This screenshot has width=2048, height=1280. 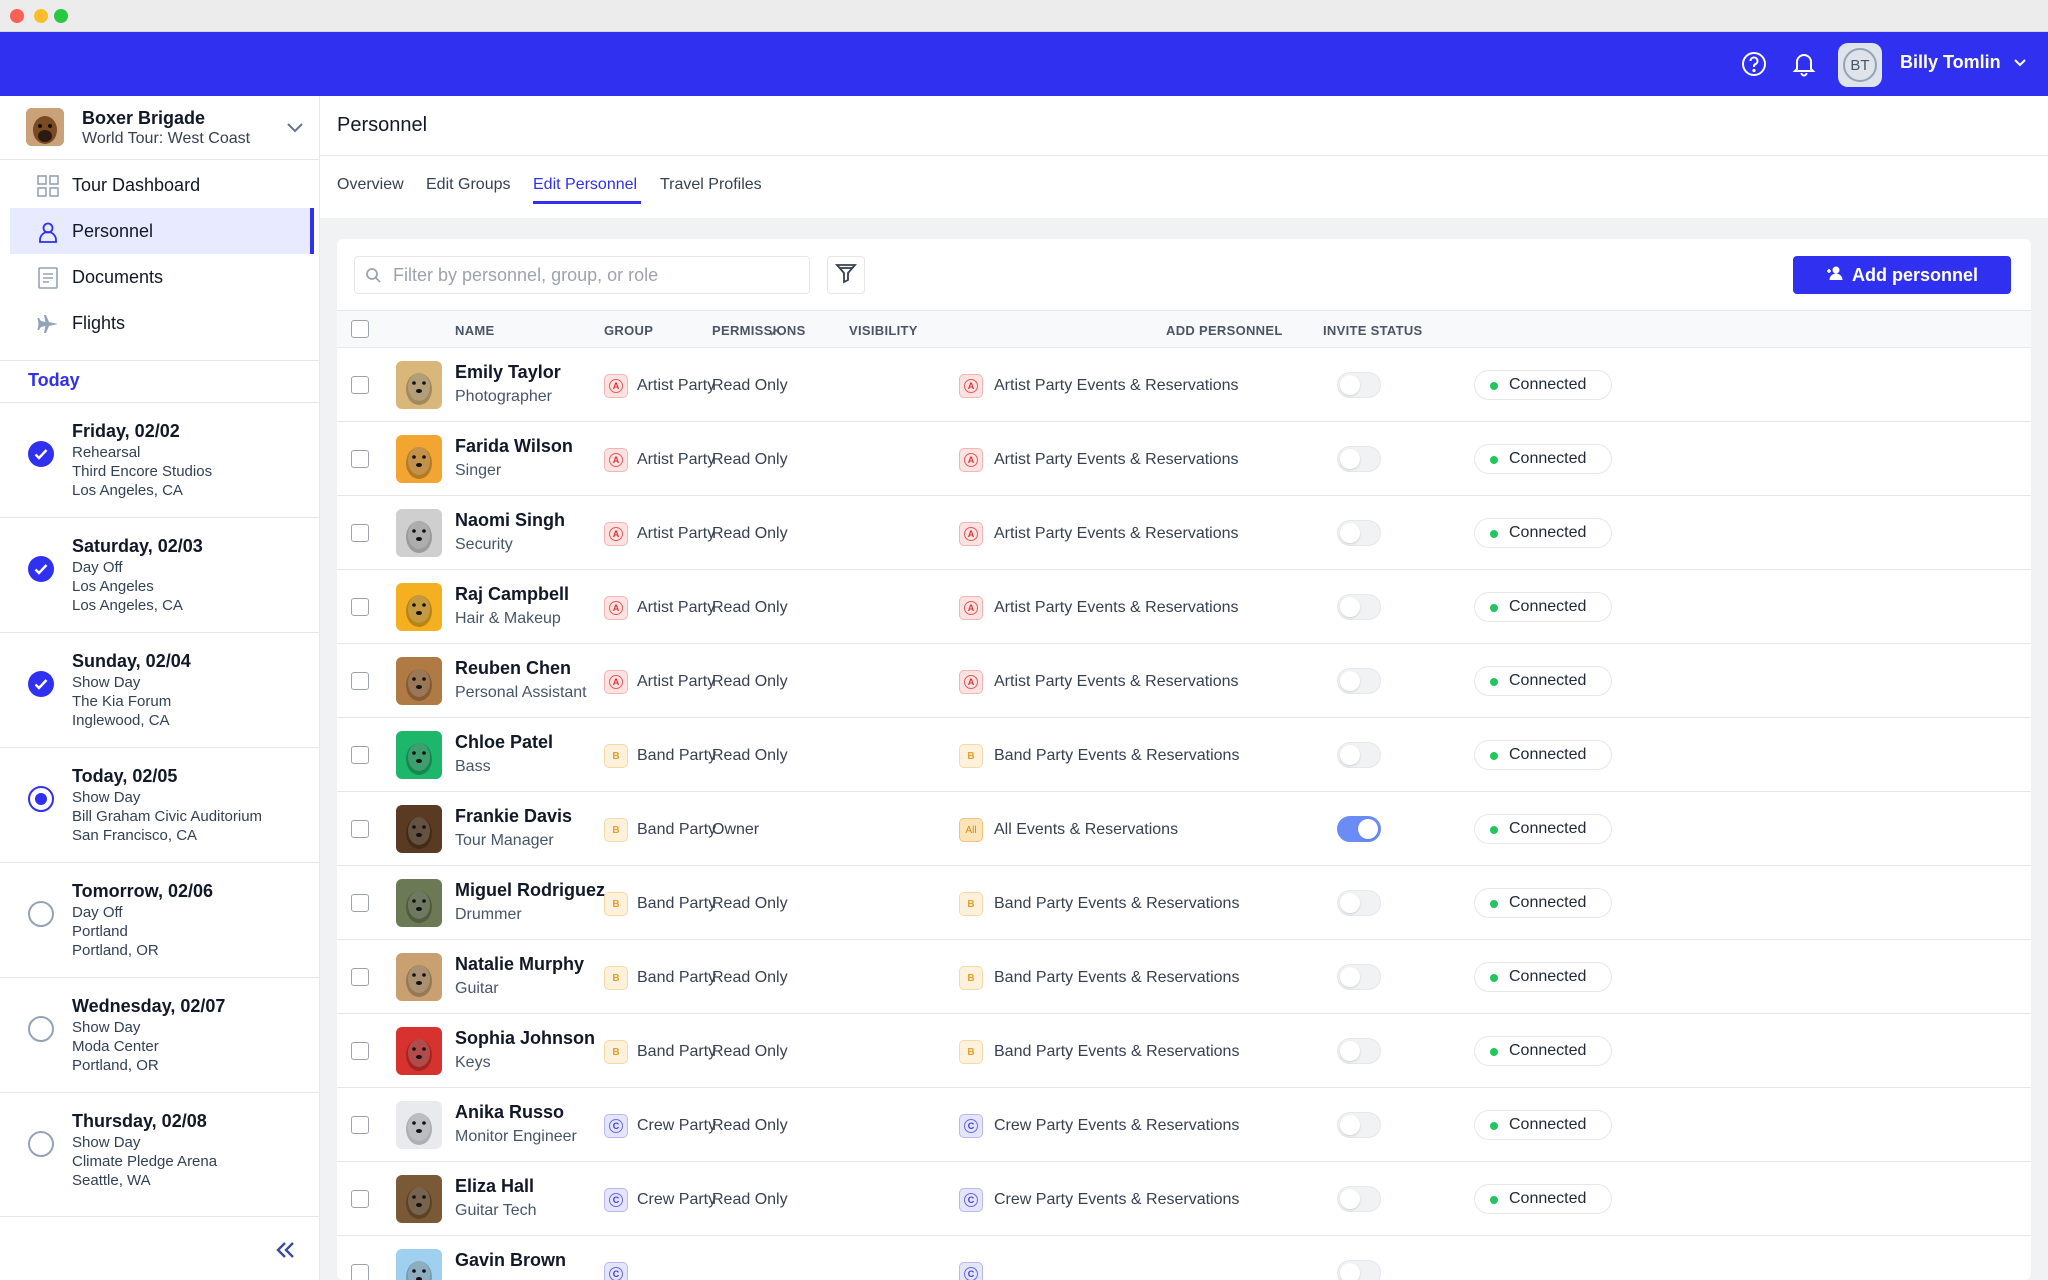 What do you see at coordinates (1184, 1258) in the screenshot?
I see `table-row: Gavin Brown C C` at bounding box center [1184, 1258].